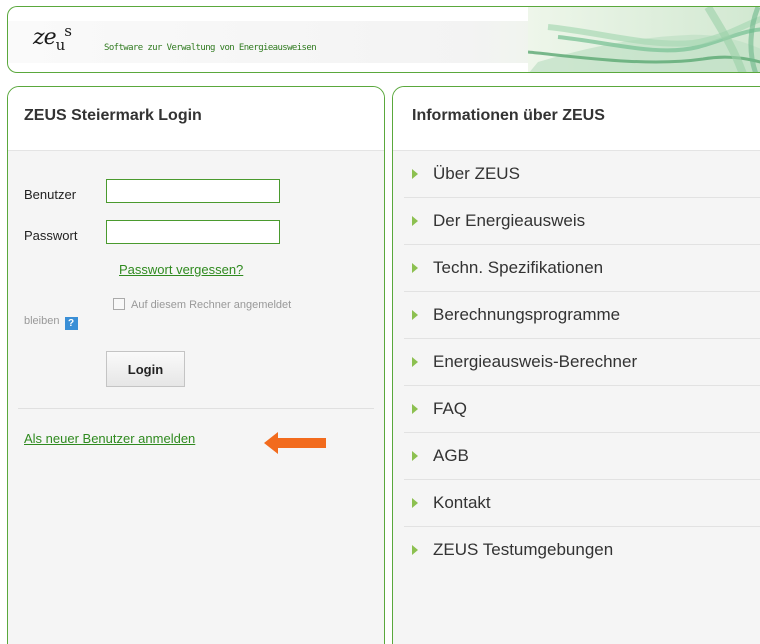  I want to click on flower-banner-image, so click(644, 39).